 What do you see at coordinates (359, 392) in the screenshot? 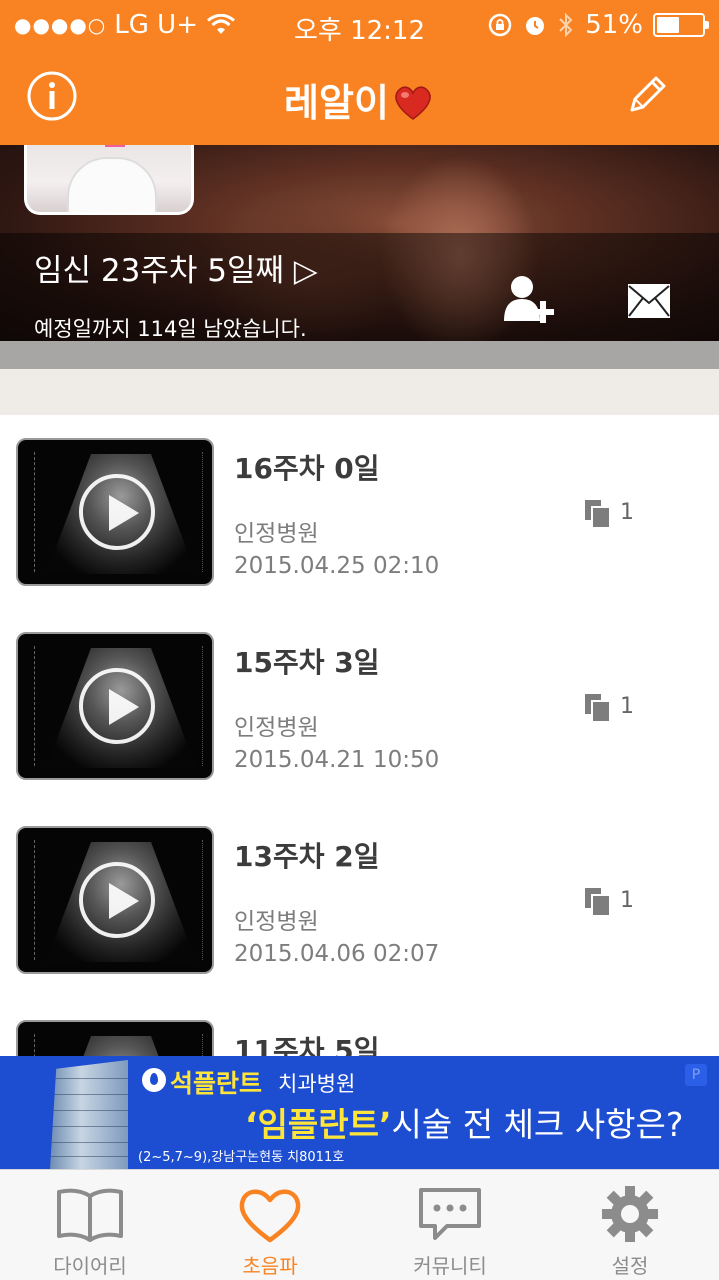
I see `section-spacer` at bounding box center [359, 392].